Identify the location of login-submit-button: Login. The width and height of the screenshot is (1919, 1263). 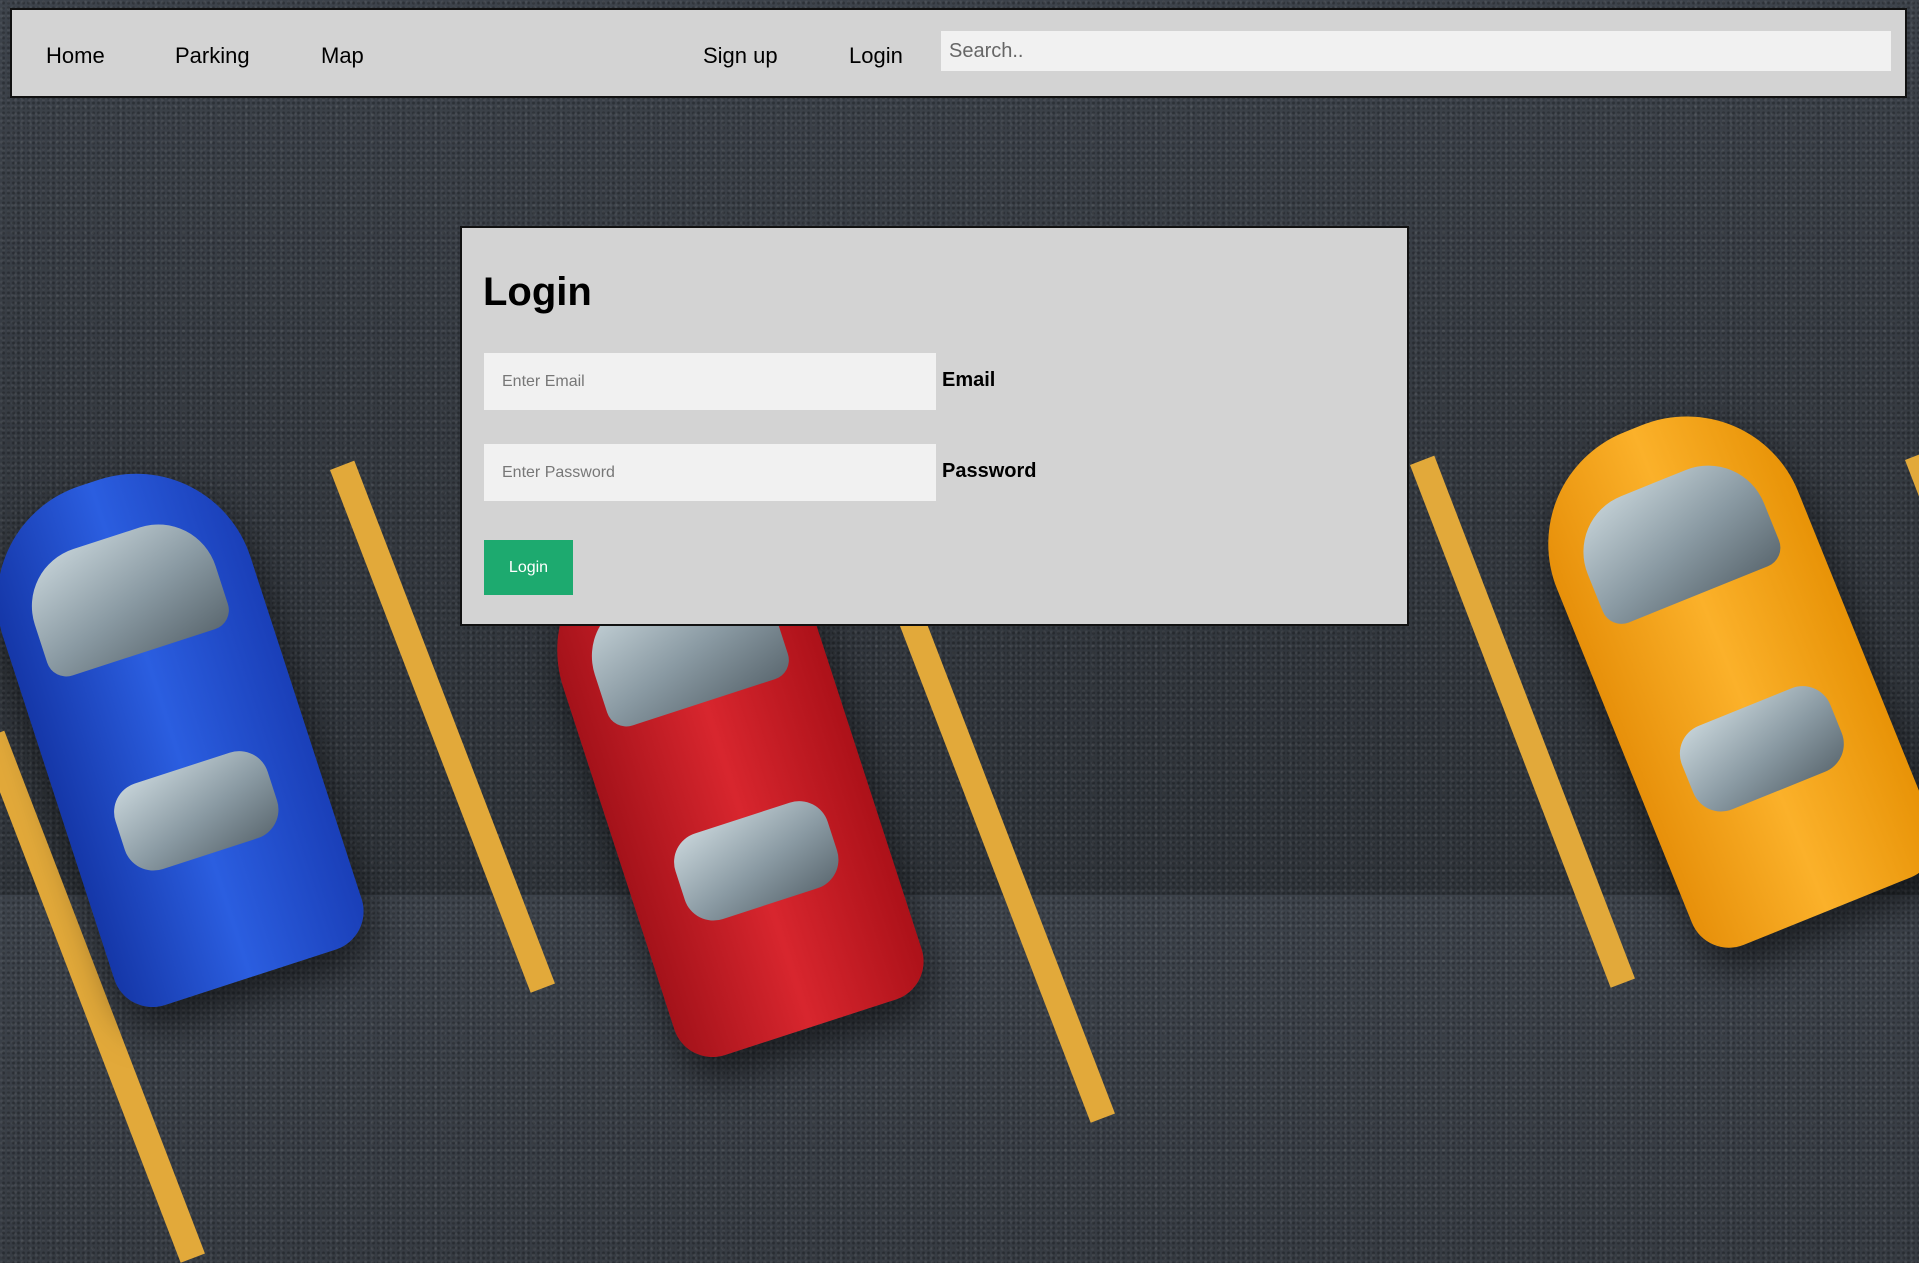
(528, 567).